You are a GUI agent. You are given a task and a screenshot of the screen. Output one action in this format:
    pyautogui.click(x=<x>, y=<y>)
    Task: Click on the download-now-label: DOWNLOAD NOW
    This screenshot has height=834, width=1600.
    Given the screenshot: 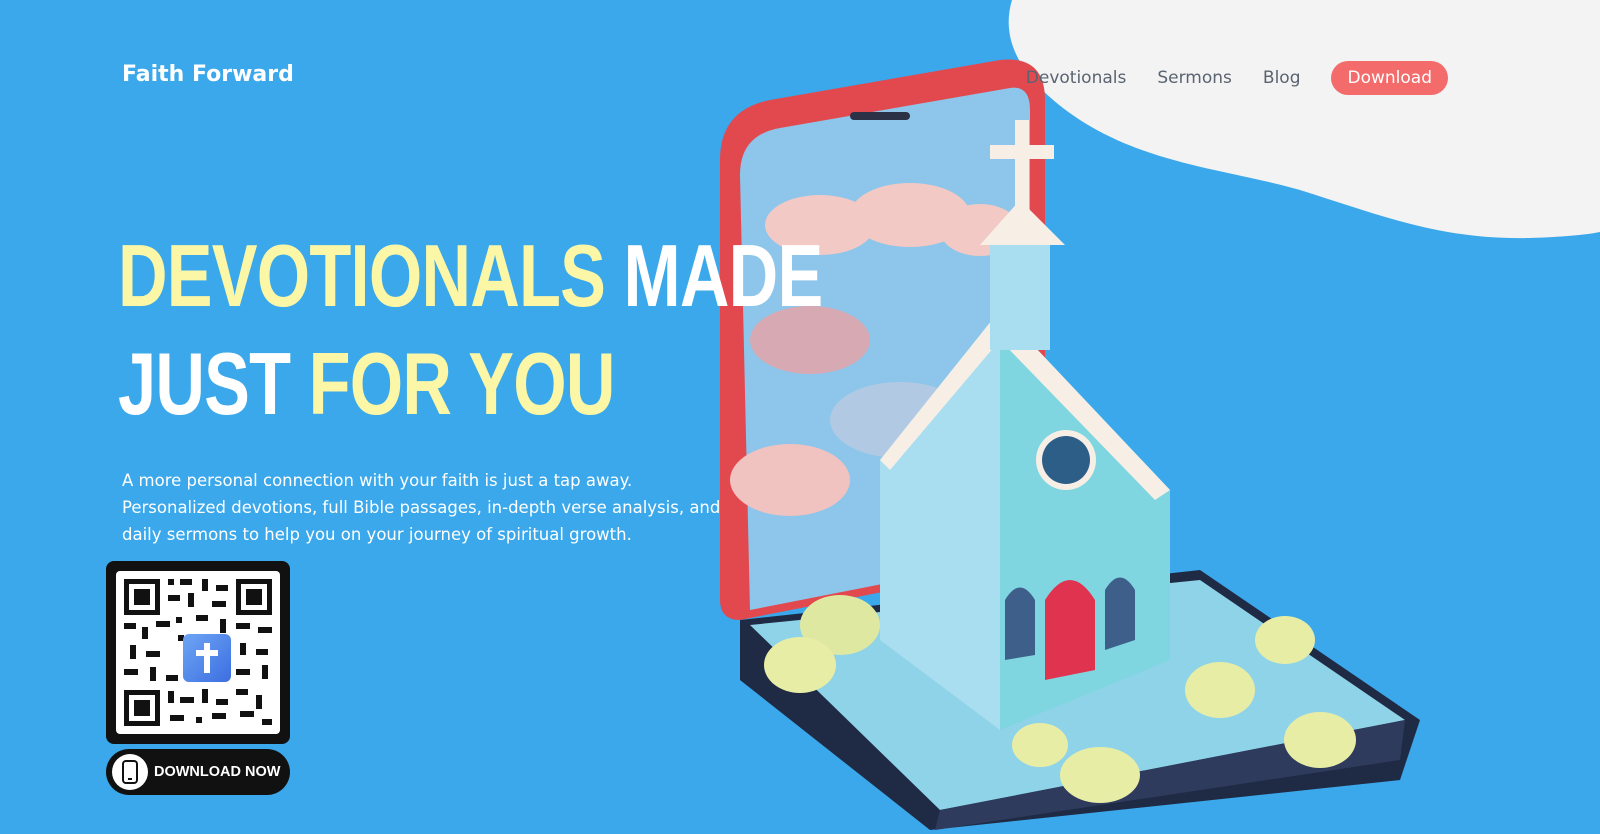 What is the action you would take?
    pyautogui.click(x=217, y=772)
    